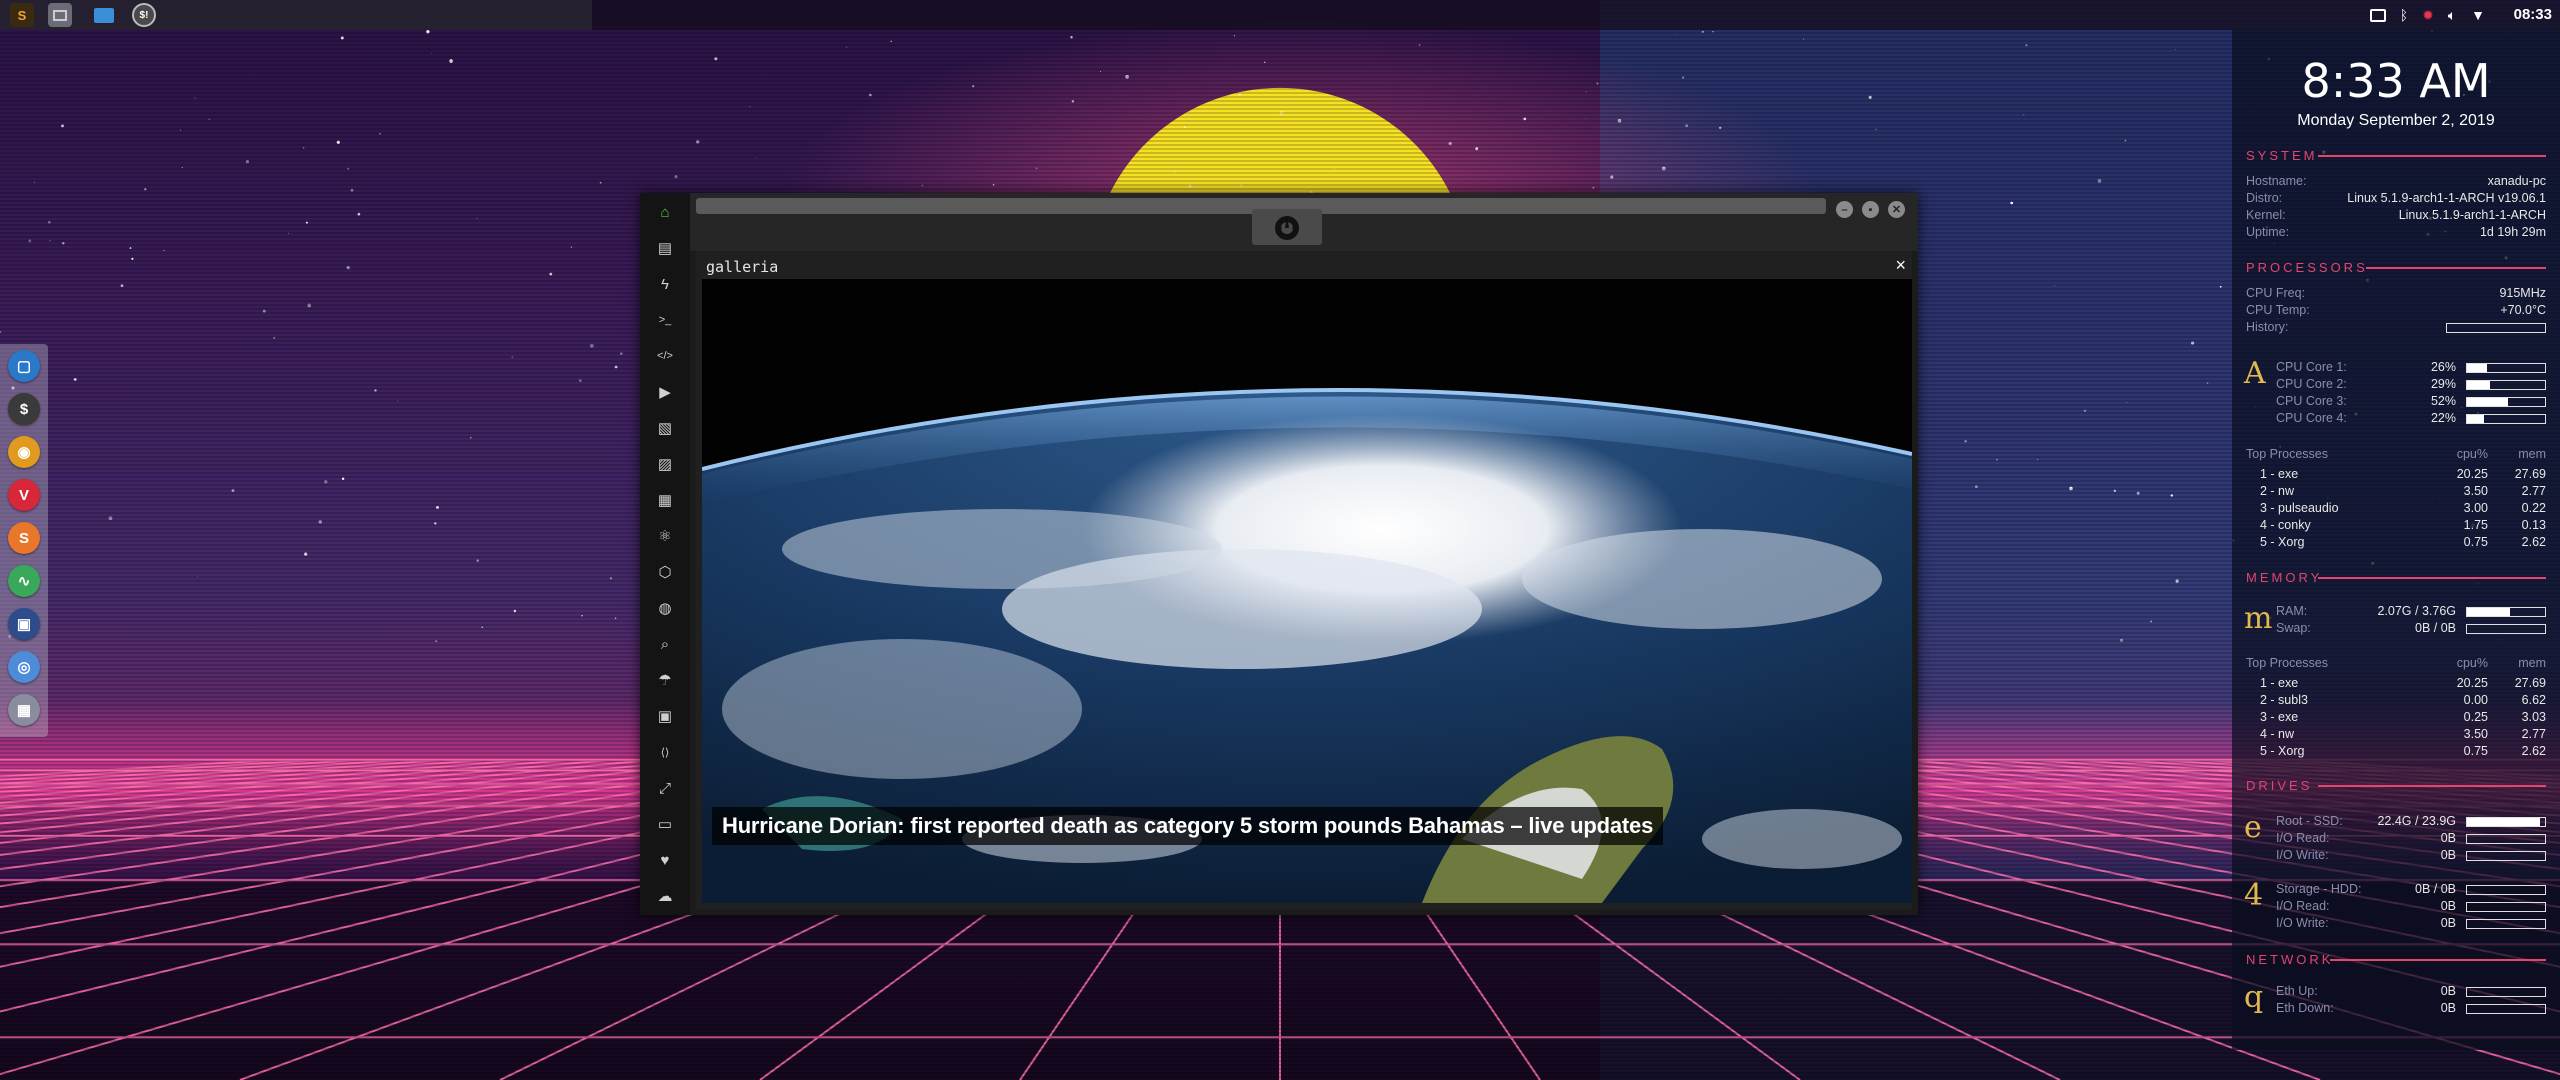  I want to click on system-row-value: 1d 19h 29m, so click(2512, 232).